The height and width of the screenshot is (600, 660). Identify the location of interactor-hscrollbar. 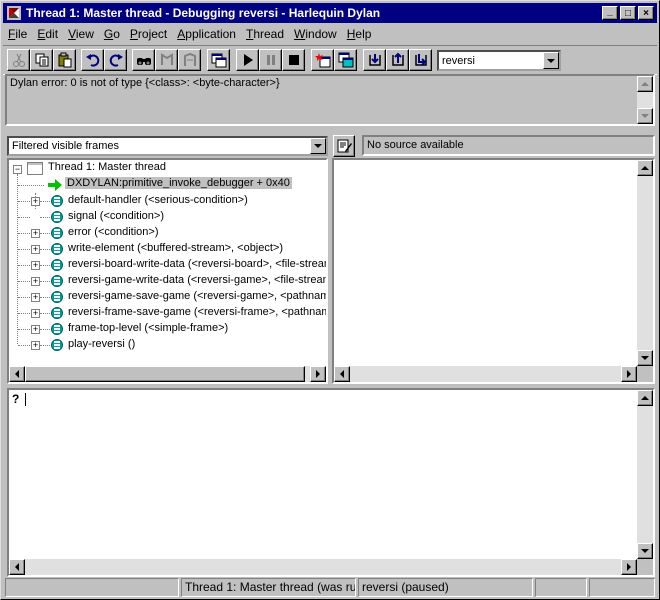
(323, 567).